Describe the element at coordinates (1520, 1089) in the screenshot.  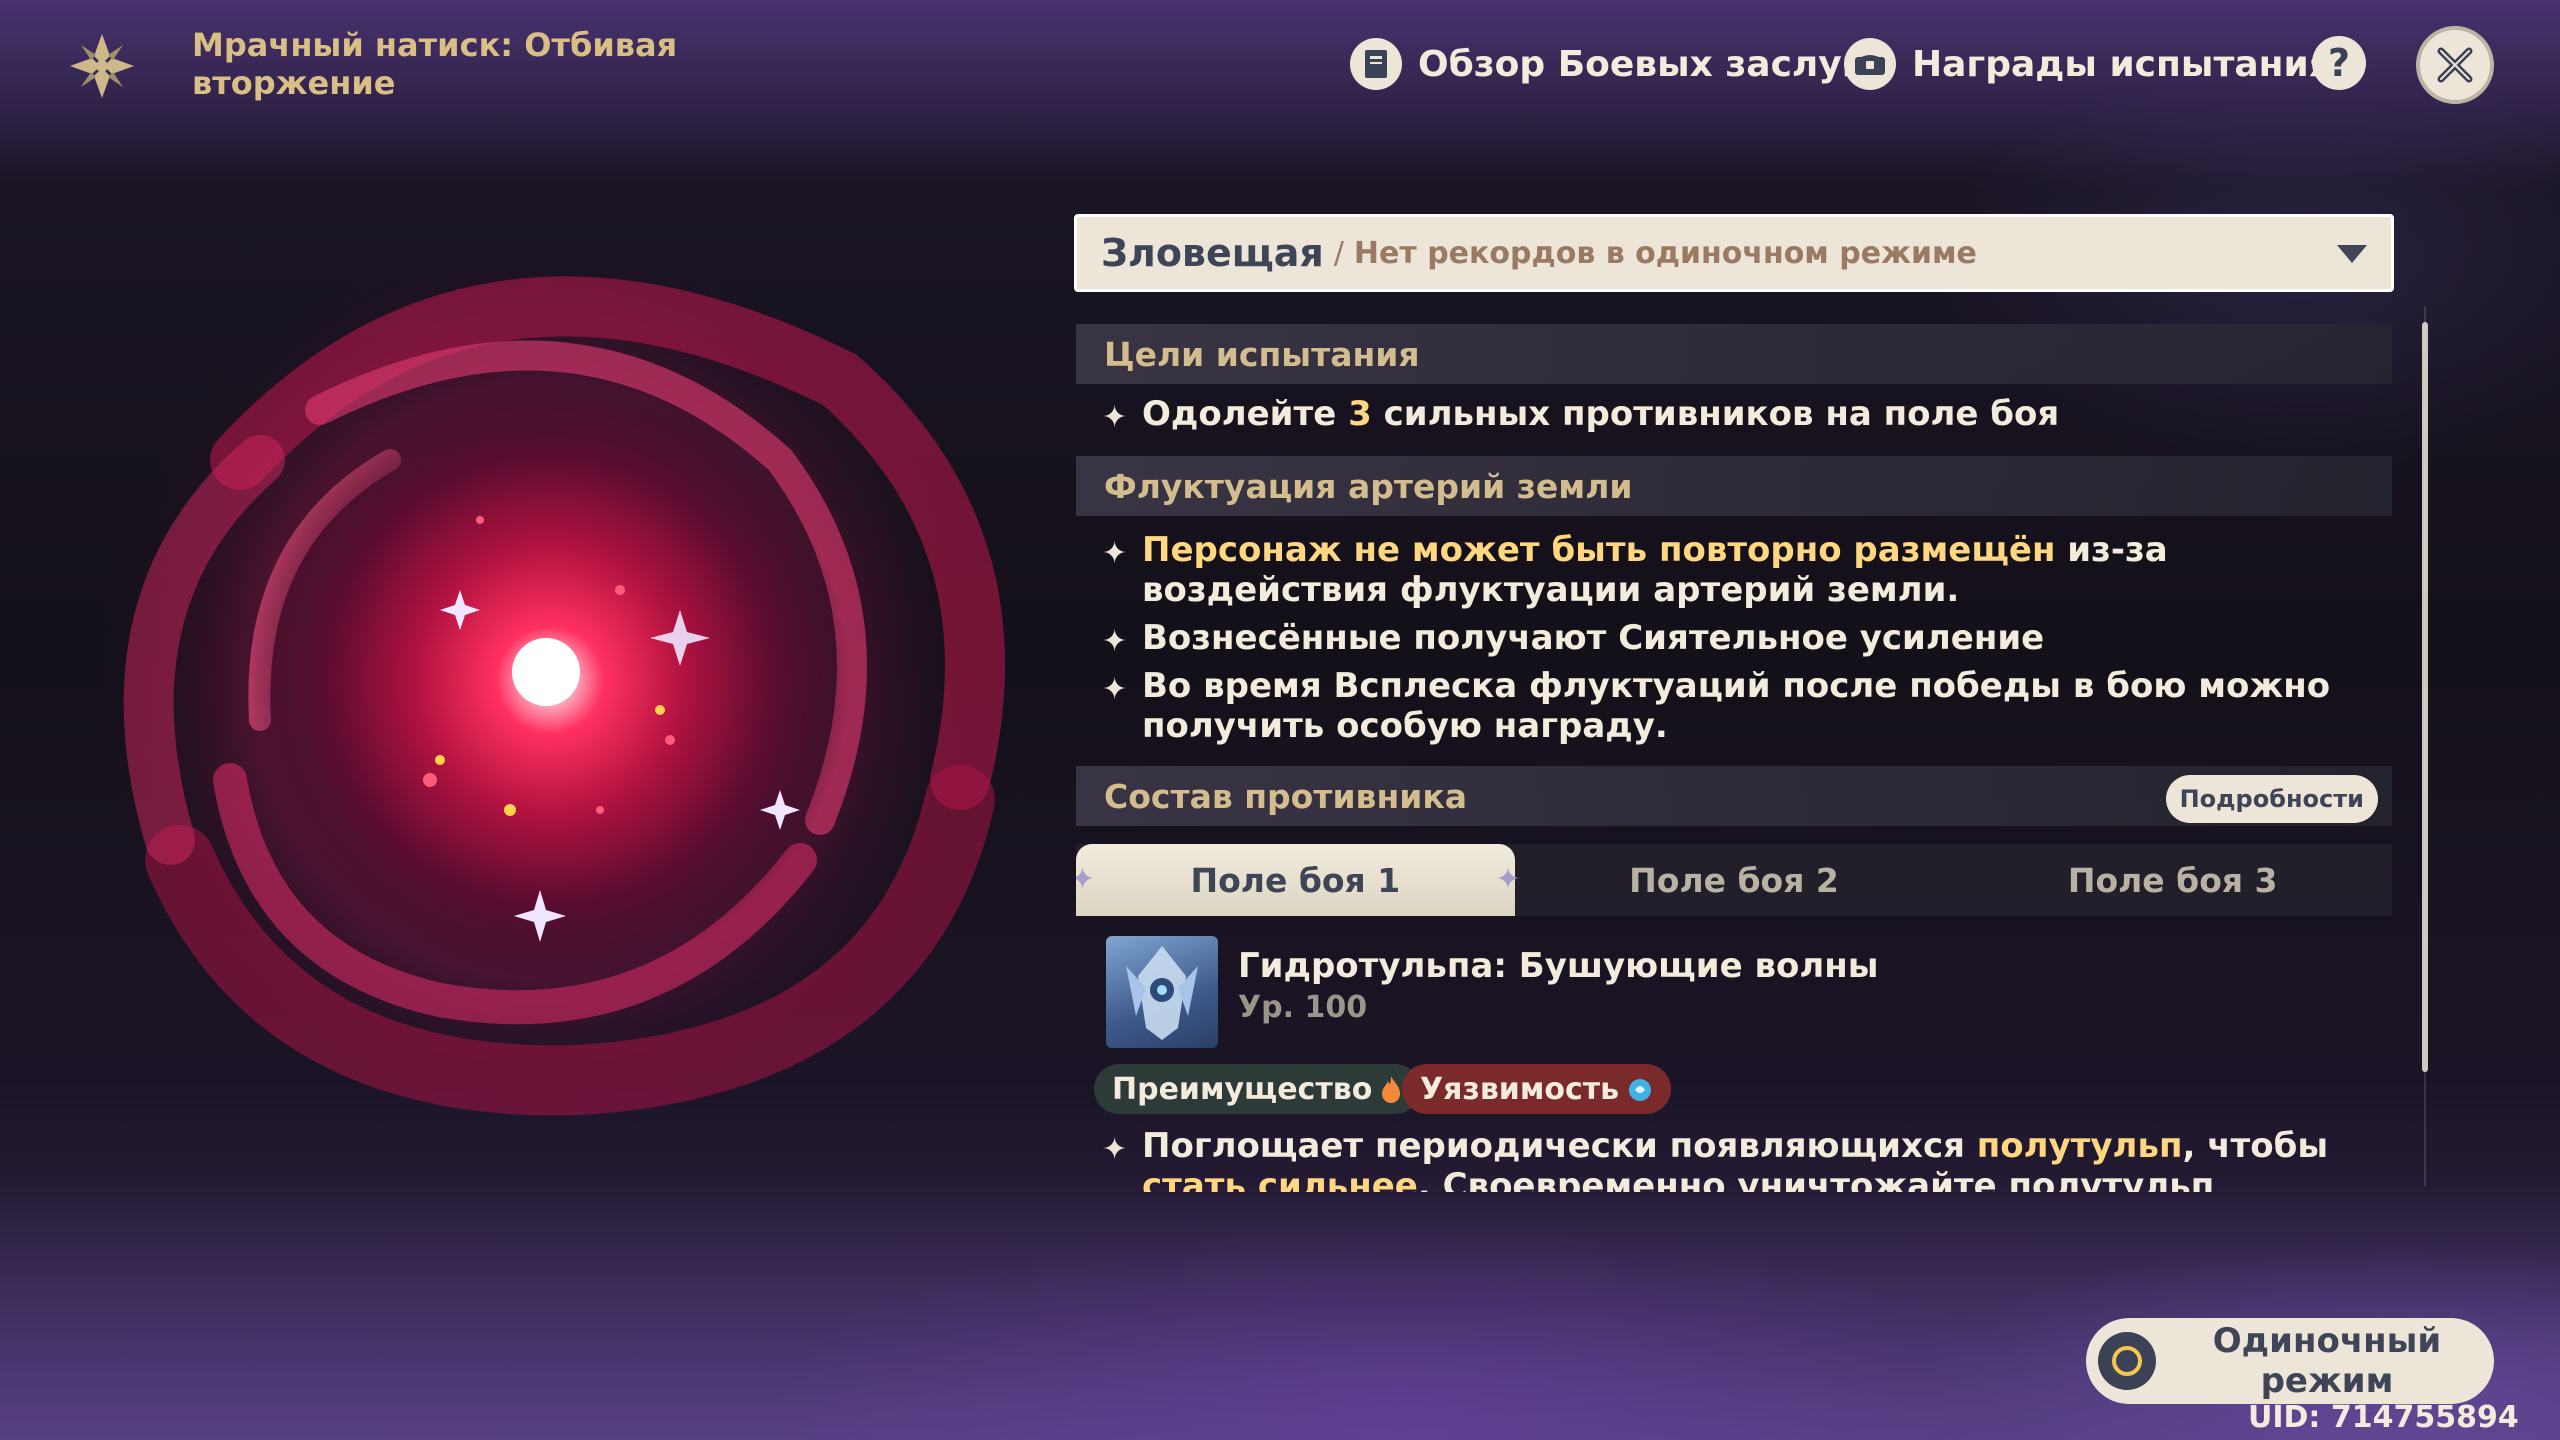
I see `weakness-label: Уязвимость` at that location.